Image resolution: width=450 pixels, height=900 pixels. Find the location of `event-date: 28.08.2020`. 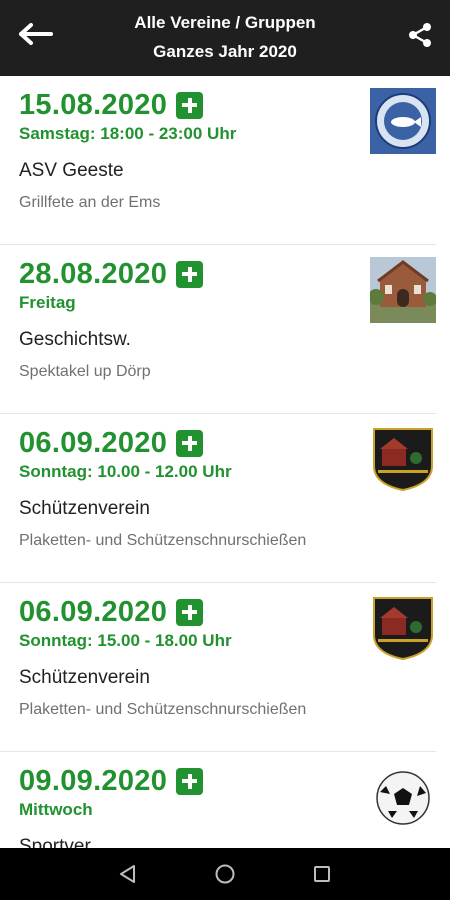

event-date: 28.08.2020 is located at coordinates (93, 273).